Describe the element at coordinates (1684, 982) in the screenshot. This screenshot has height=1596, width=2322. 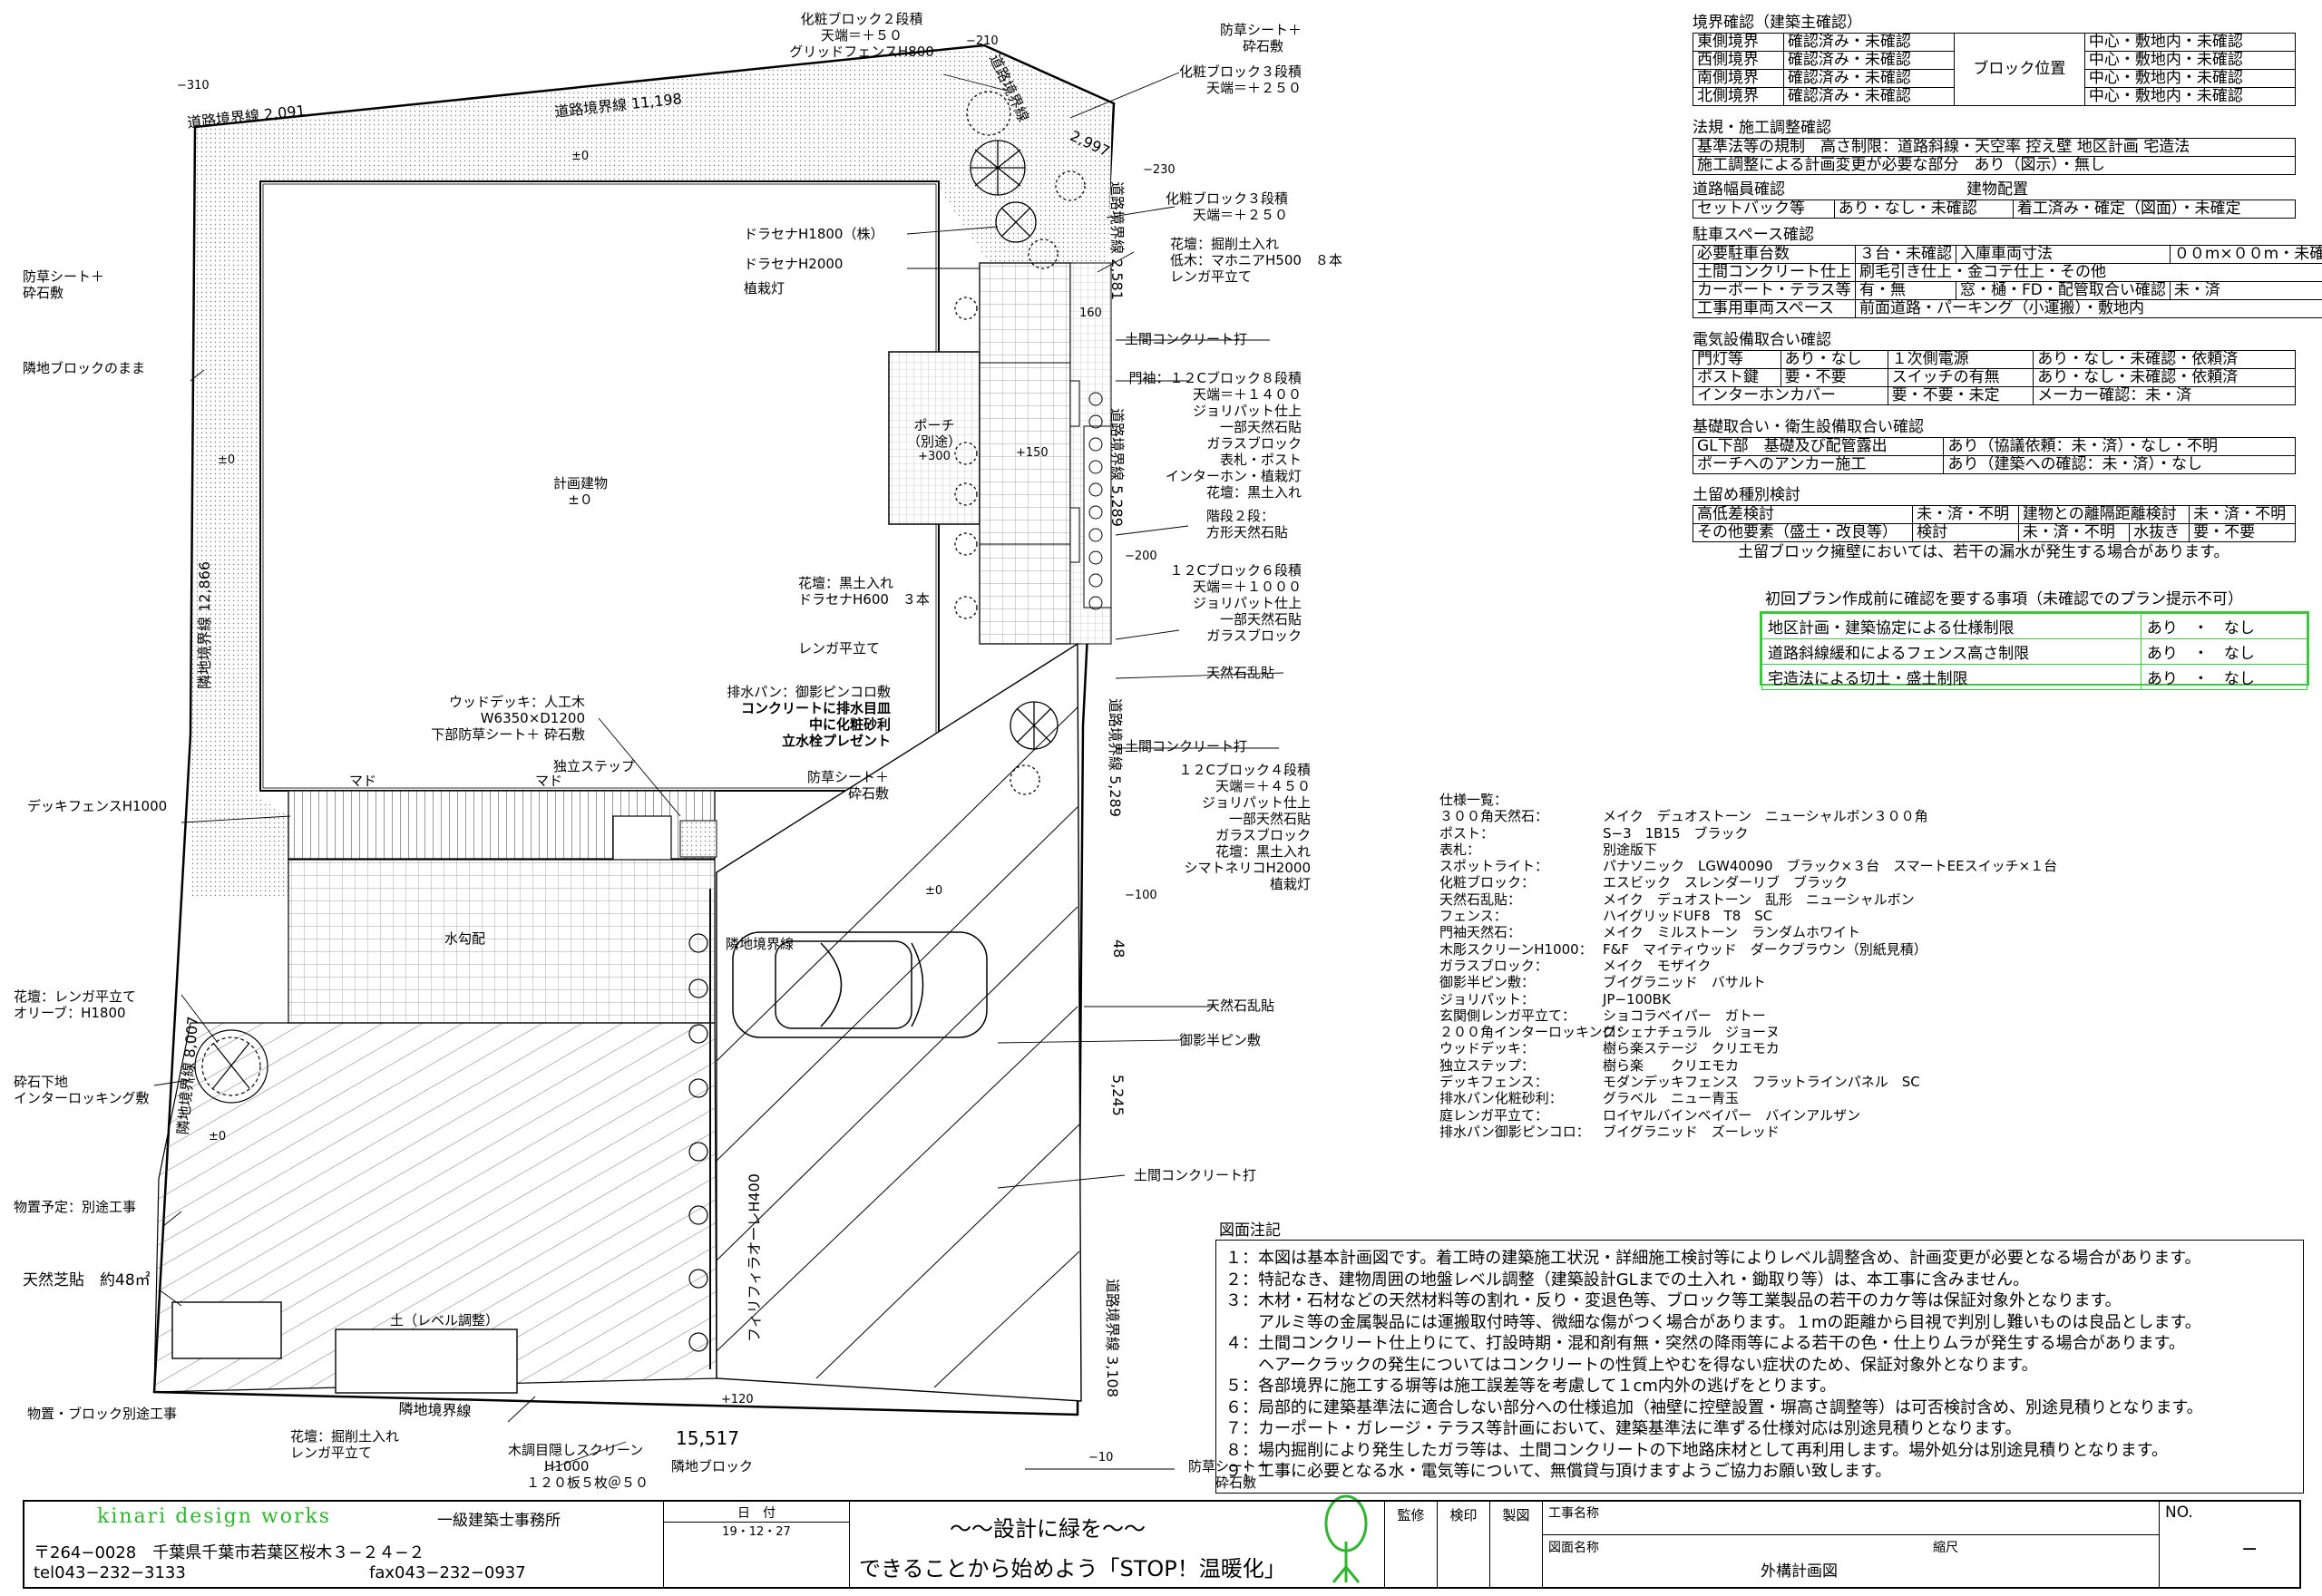
I see `spec-value: ブイグラニッド バサルト` at that location.